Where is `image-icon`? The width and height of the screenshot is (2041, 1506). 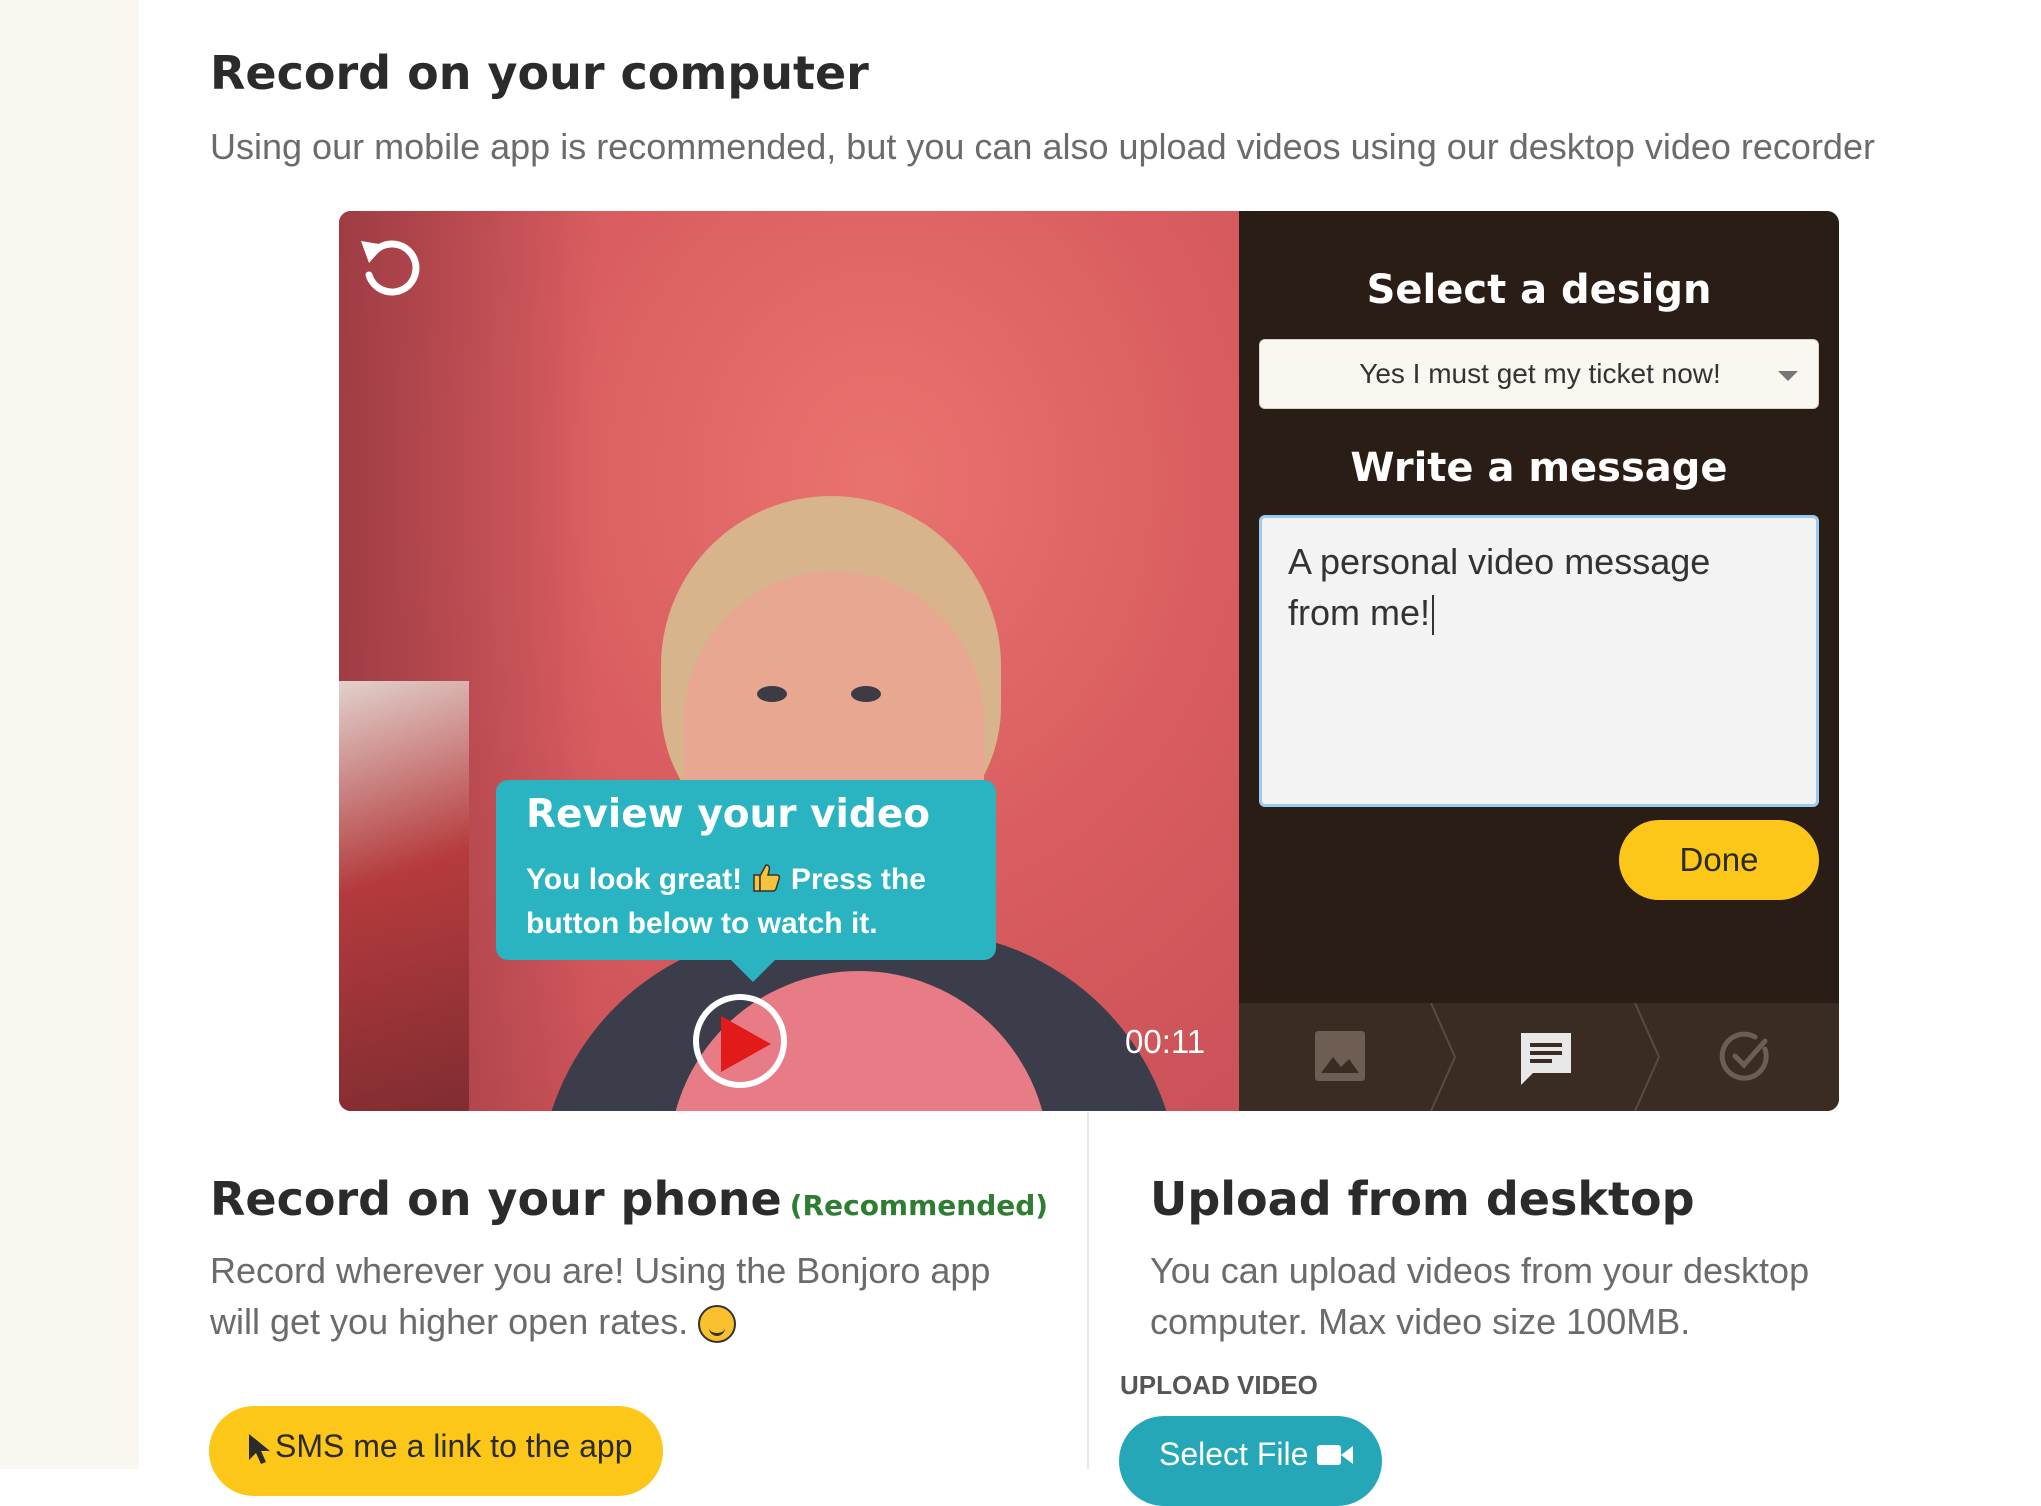 image-icon is located at coordinates (1340, 1058).